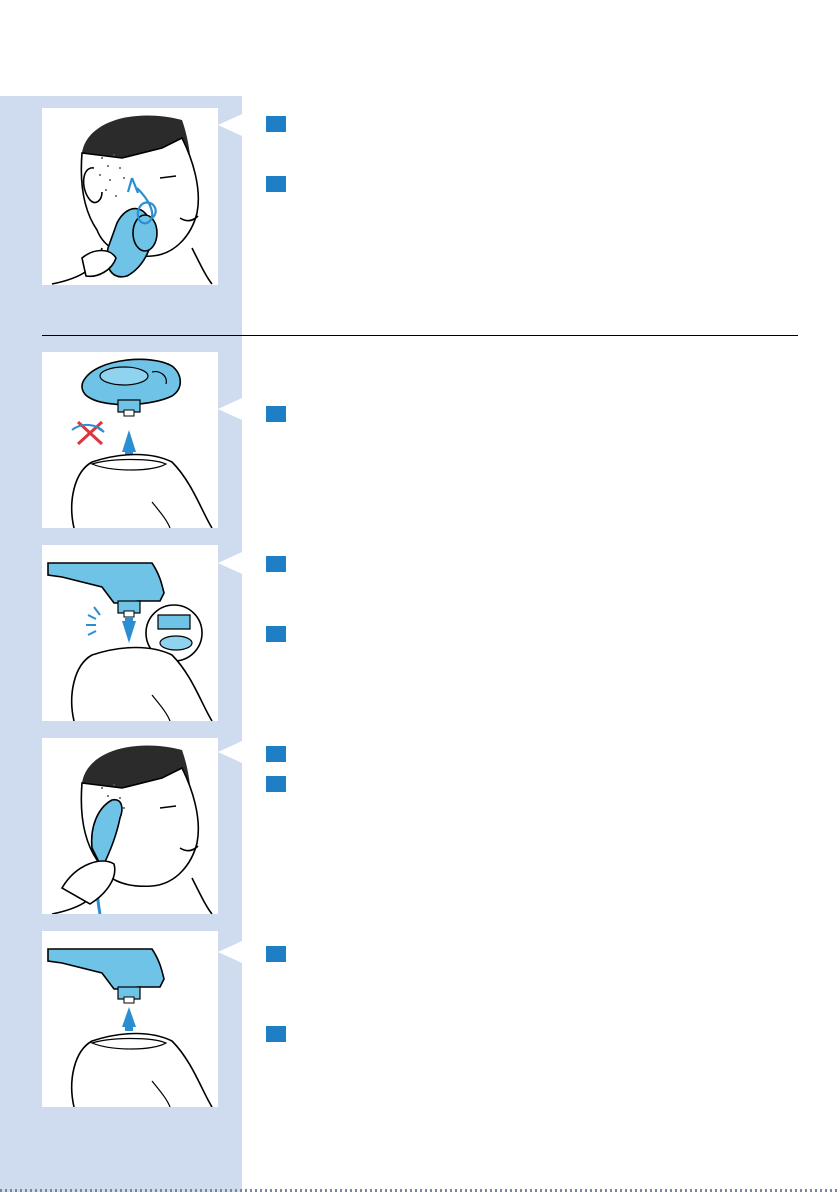 This screenshot has width=840, height=1192. I want to click on man-shaving-cheek-icon, so click(132, 200).